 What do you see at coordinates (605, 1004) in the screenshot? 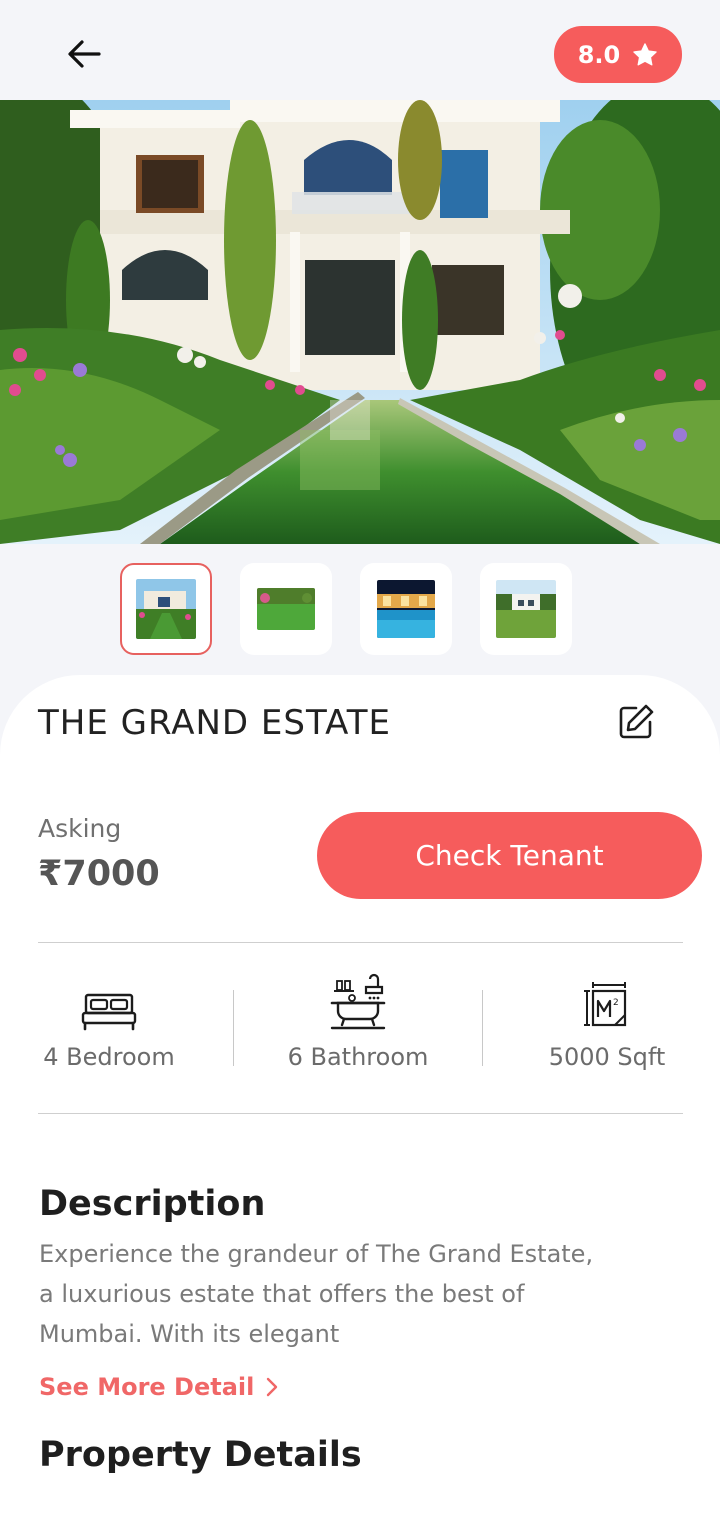
I see `area-icon: 2` at bounding box center [605, 1004].